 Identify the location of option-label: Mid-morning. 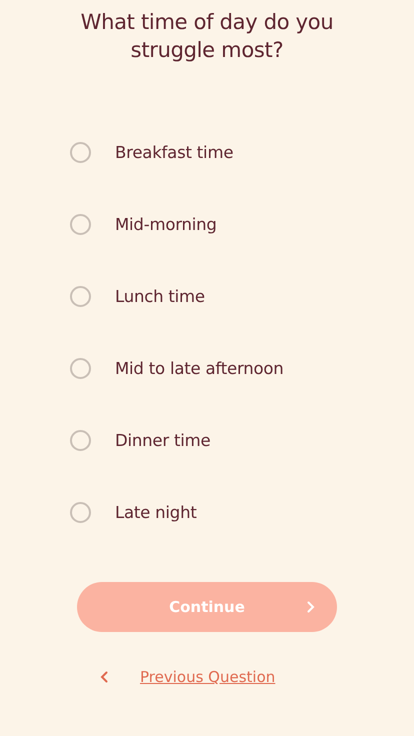
(166, 224).